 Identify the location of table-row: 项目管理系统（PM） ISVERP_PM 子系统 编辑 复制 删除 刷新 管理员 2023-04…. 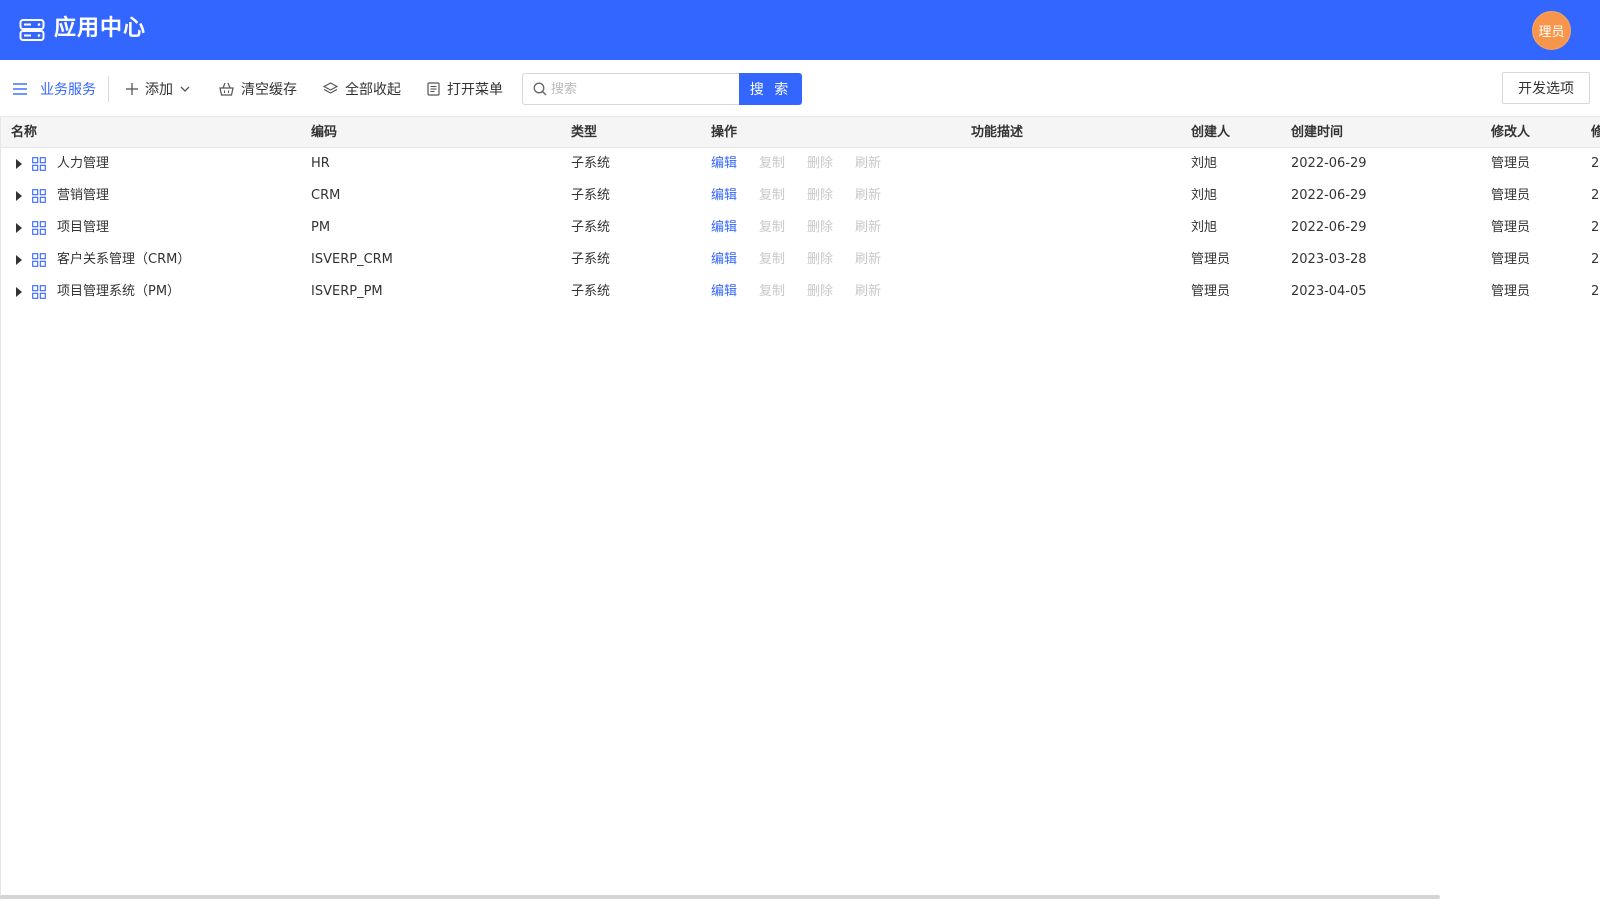
(800, 292).